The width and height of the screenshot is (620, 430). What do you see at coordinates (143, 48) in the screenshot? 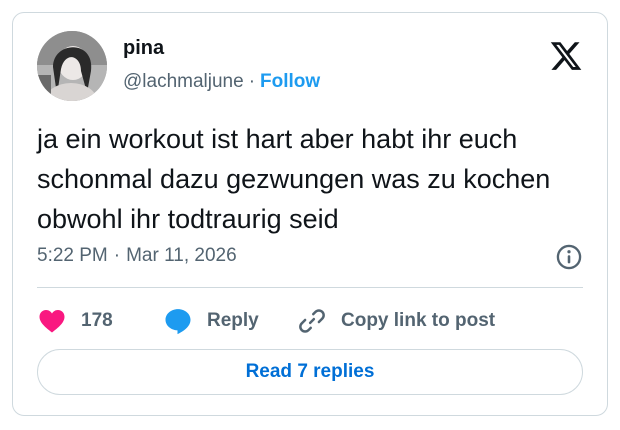
I see `author-name: pina` at bounding box center [143, 48].